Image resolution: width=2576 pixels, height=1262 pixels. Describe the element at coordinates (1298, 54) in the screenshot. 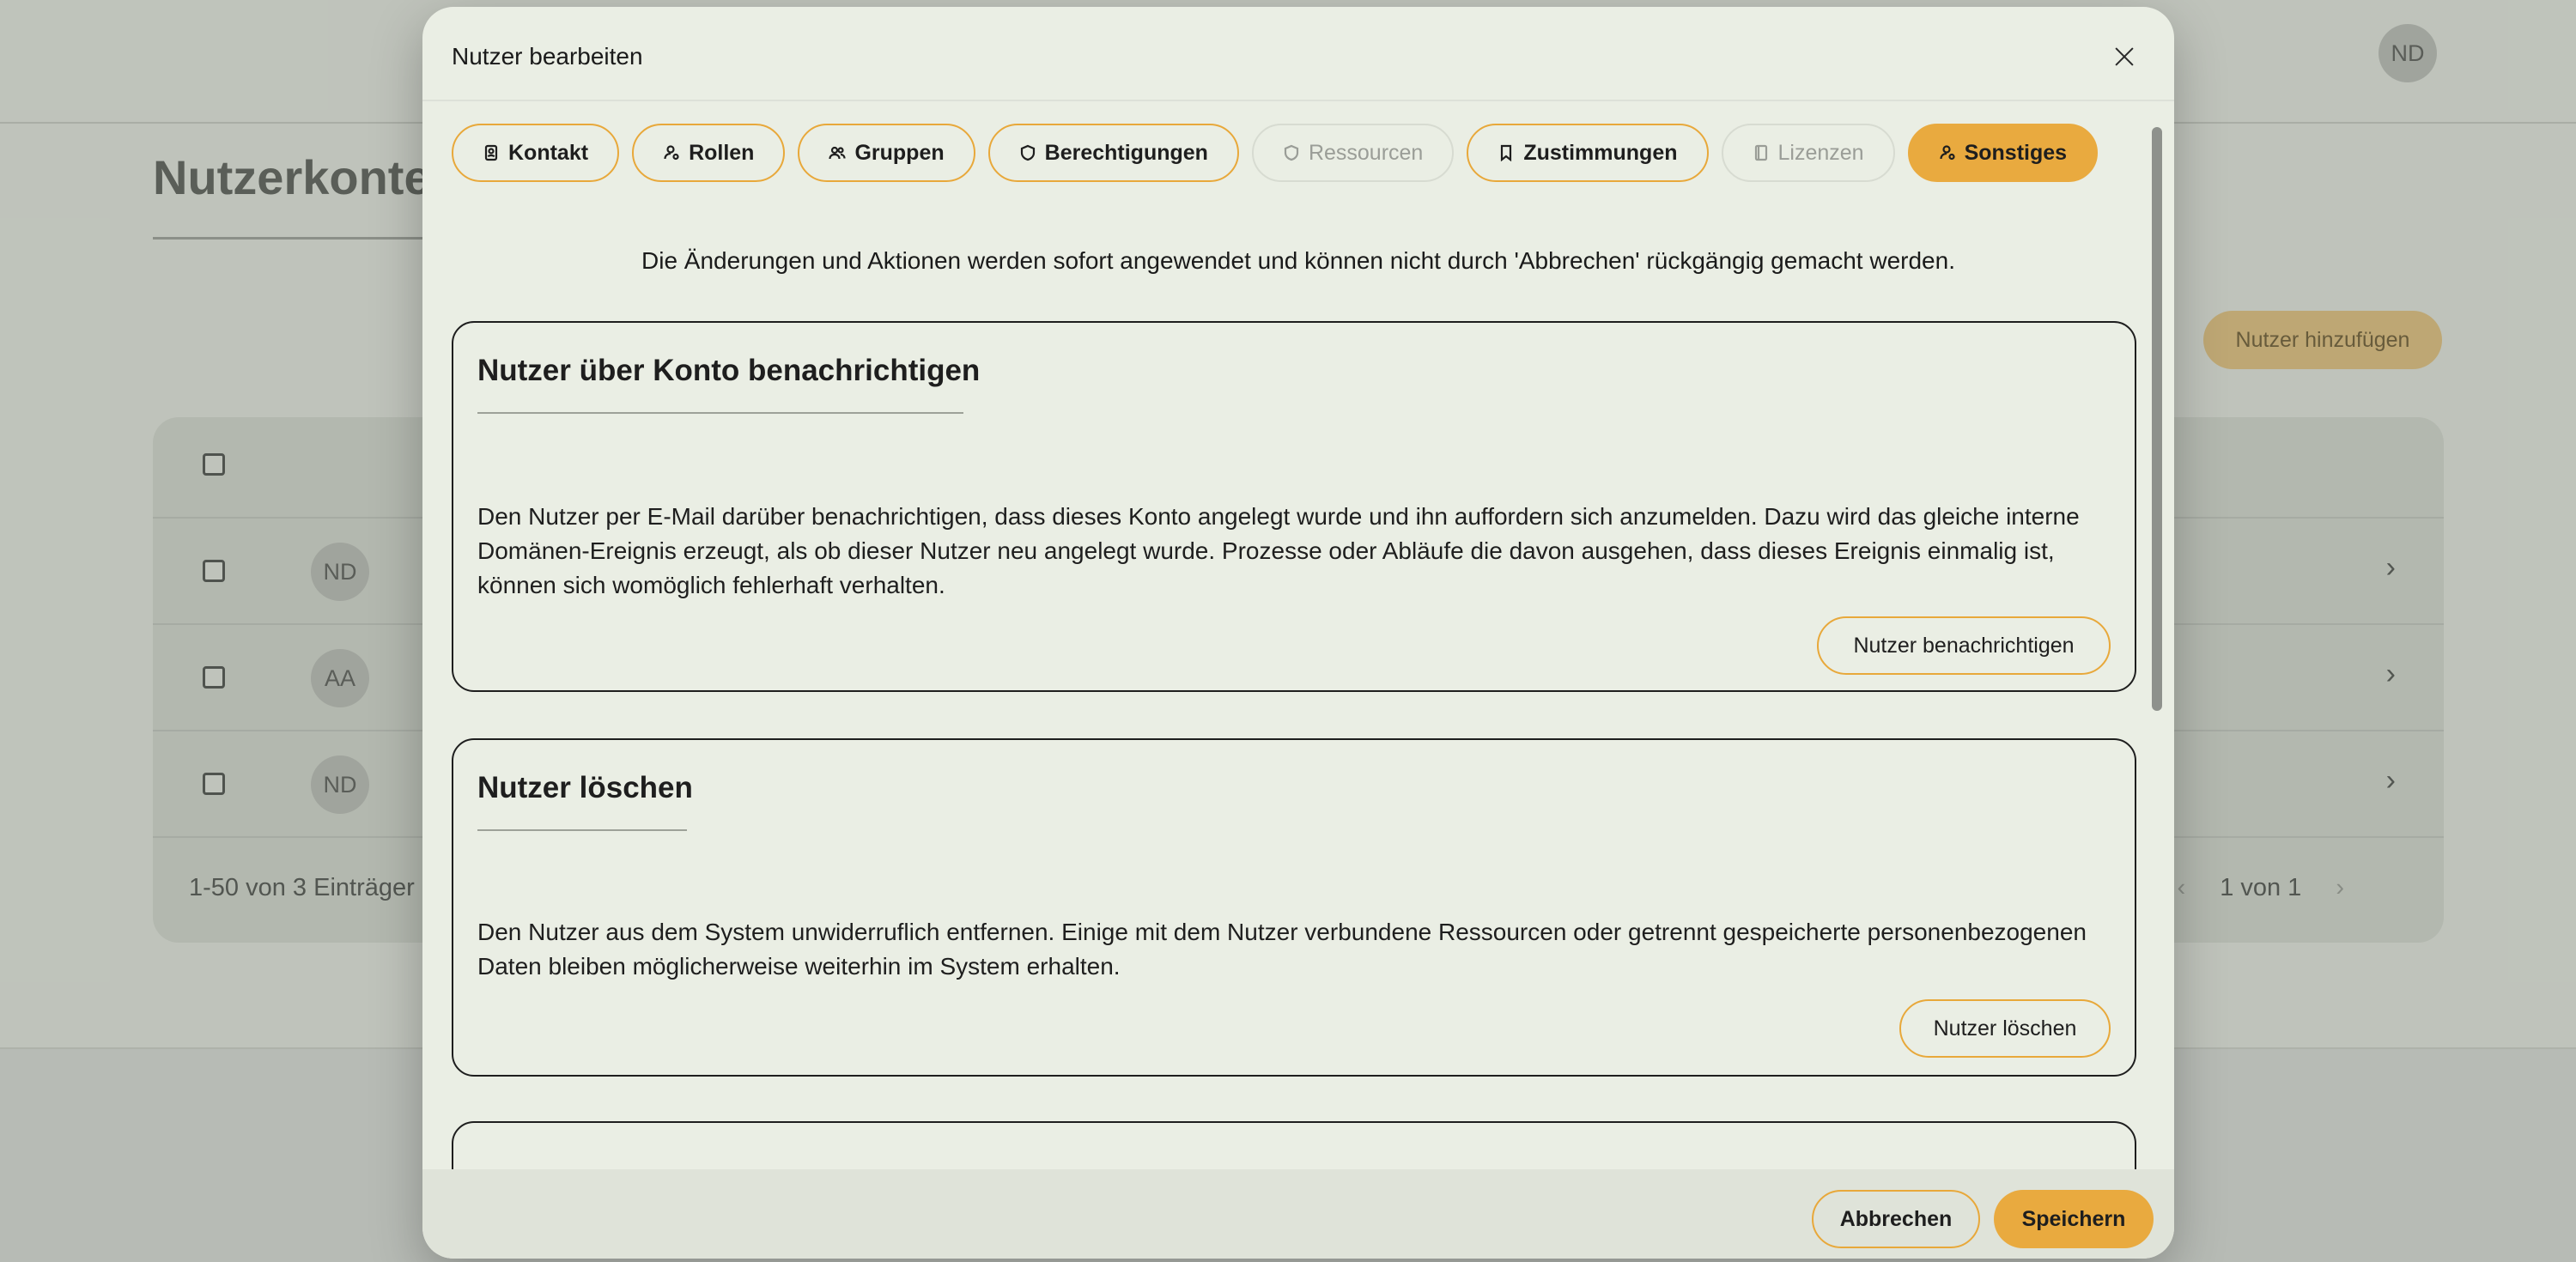

I see `dialog-header: Nutzer bearbeiten` at that location.